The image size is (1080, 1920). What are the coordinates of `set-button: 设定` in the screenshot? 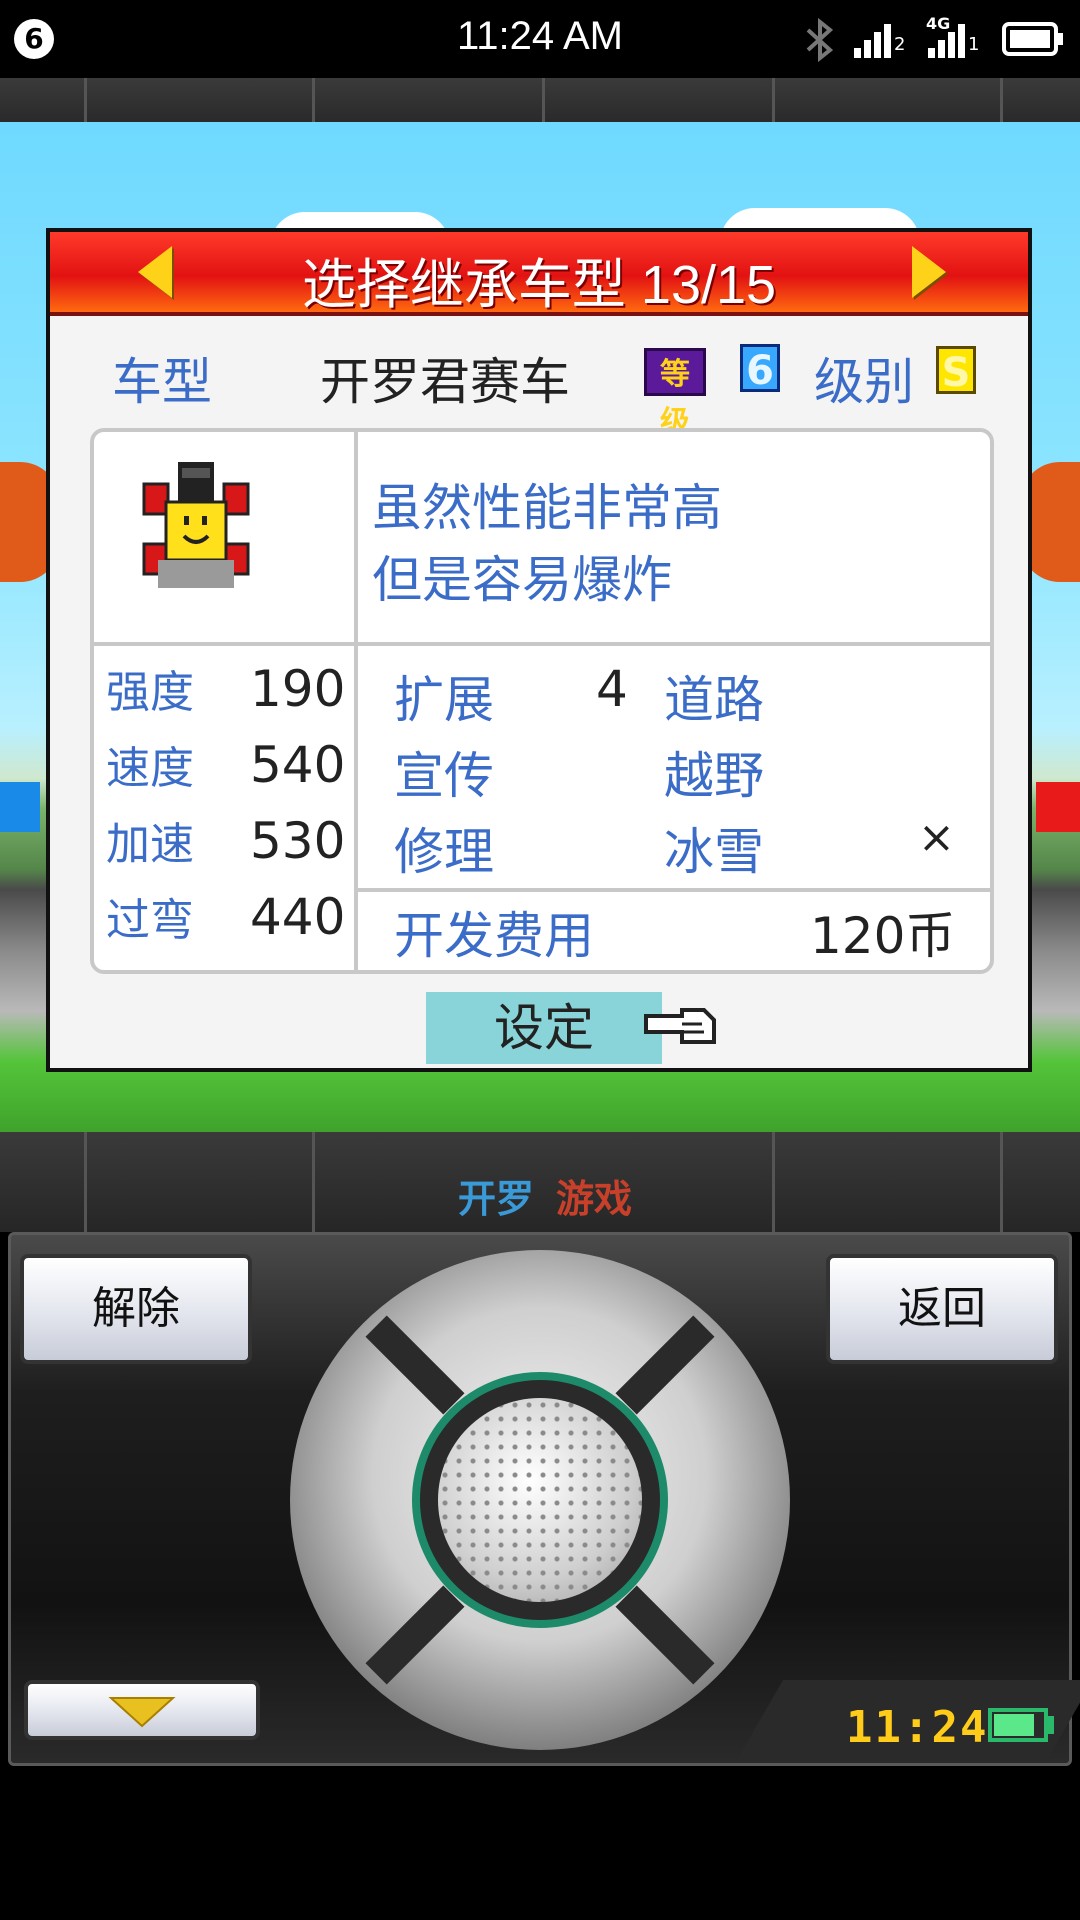 It's located at (544, 1028).